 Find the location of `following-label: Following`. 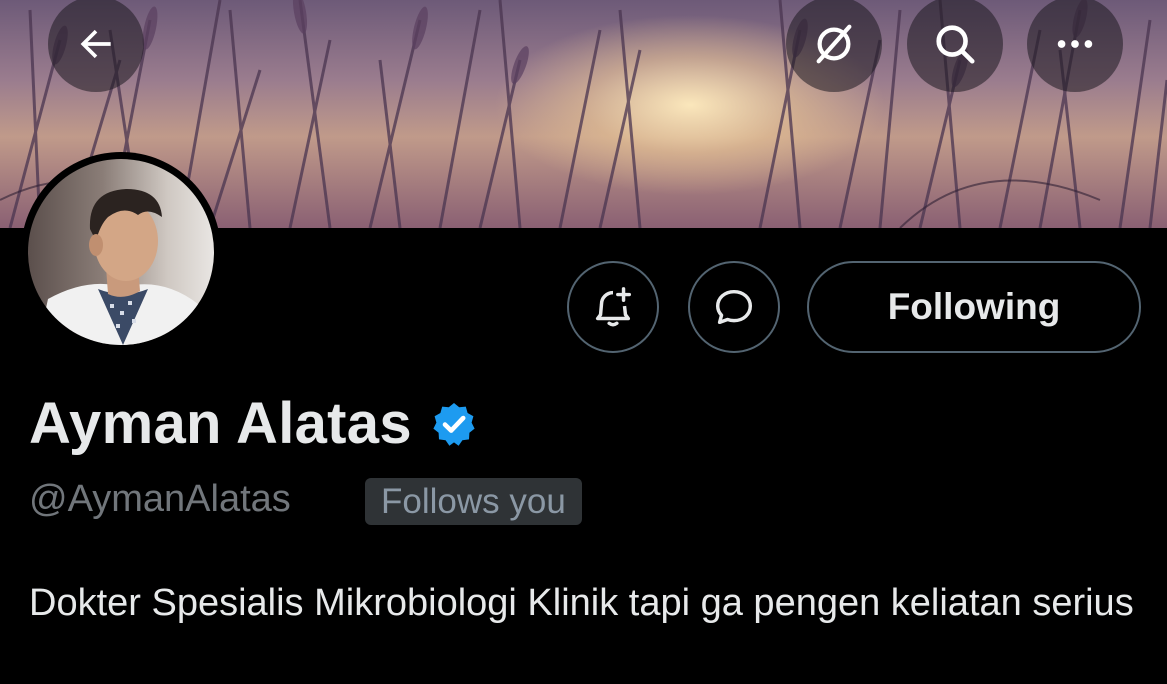

following-label: Following is located at coordinates (974, 306).